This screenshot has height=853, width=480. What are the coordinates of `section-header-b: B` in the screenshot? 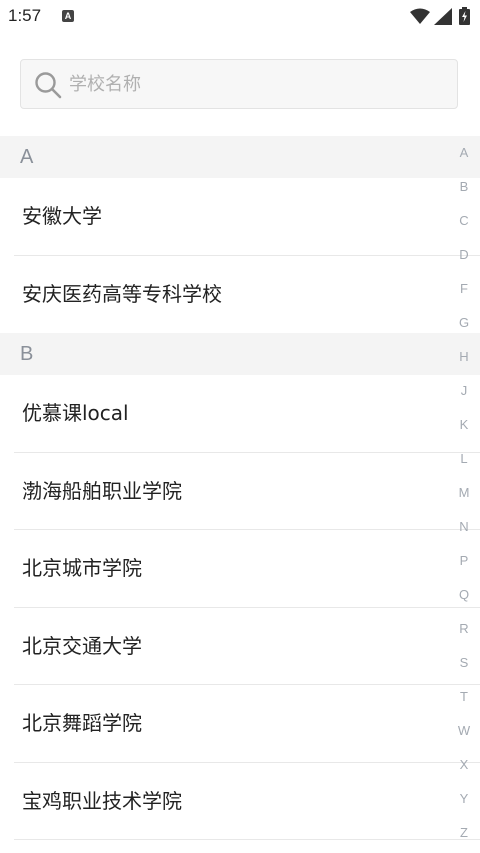 It's located at (240, 354).